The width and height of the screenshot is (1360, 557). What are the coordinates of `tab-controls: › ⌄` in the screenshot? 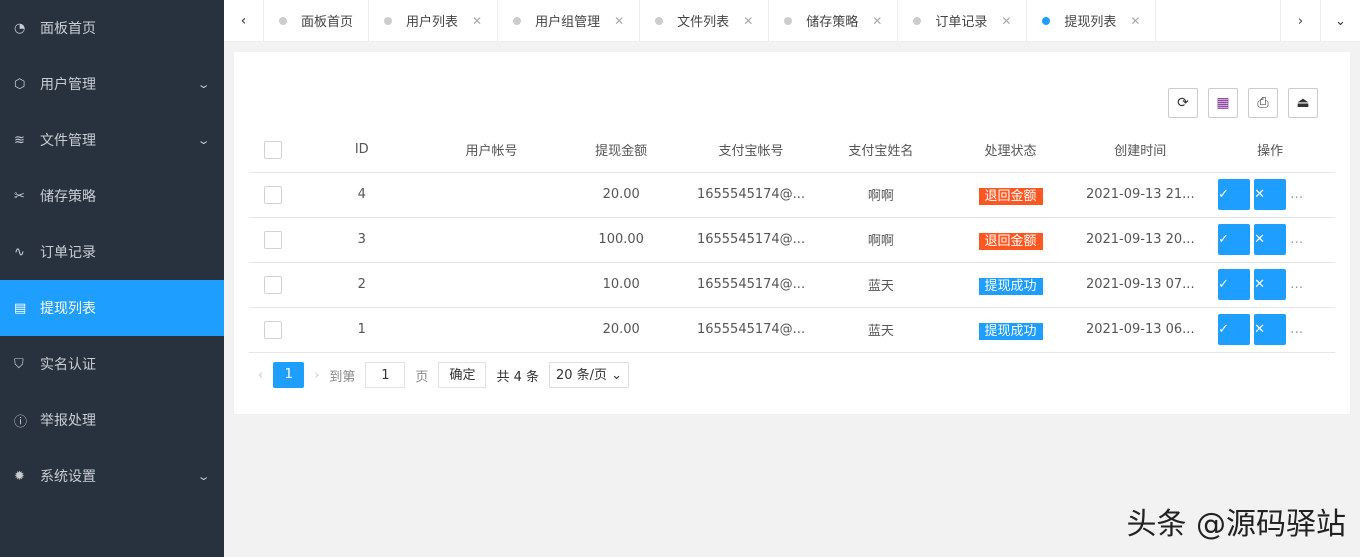 It's located at (1320, 21).